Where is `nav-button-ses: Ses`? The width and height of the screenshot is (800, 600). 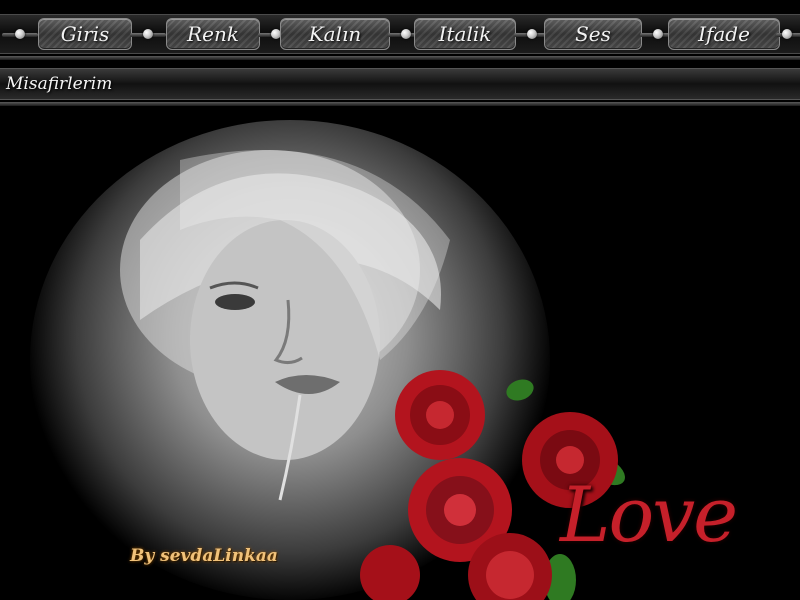 nav-button-ses: Ses is located at coordinates (593, 34).